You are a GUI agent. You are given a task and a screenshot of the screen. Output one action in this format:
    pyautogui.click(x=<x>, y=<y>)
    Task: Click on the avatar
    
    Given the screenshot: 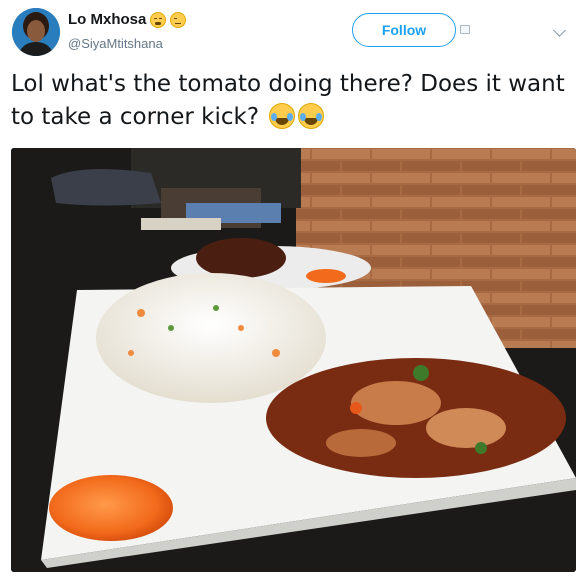 What is the action you would take?
    pyautogui.click(x=36, y=32)
    